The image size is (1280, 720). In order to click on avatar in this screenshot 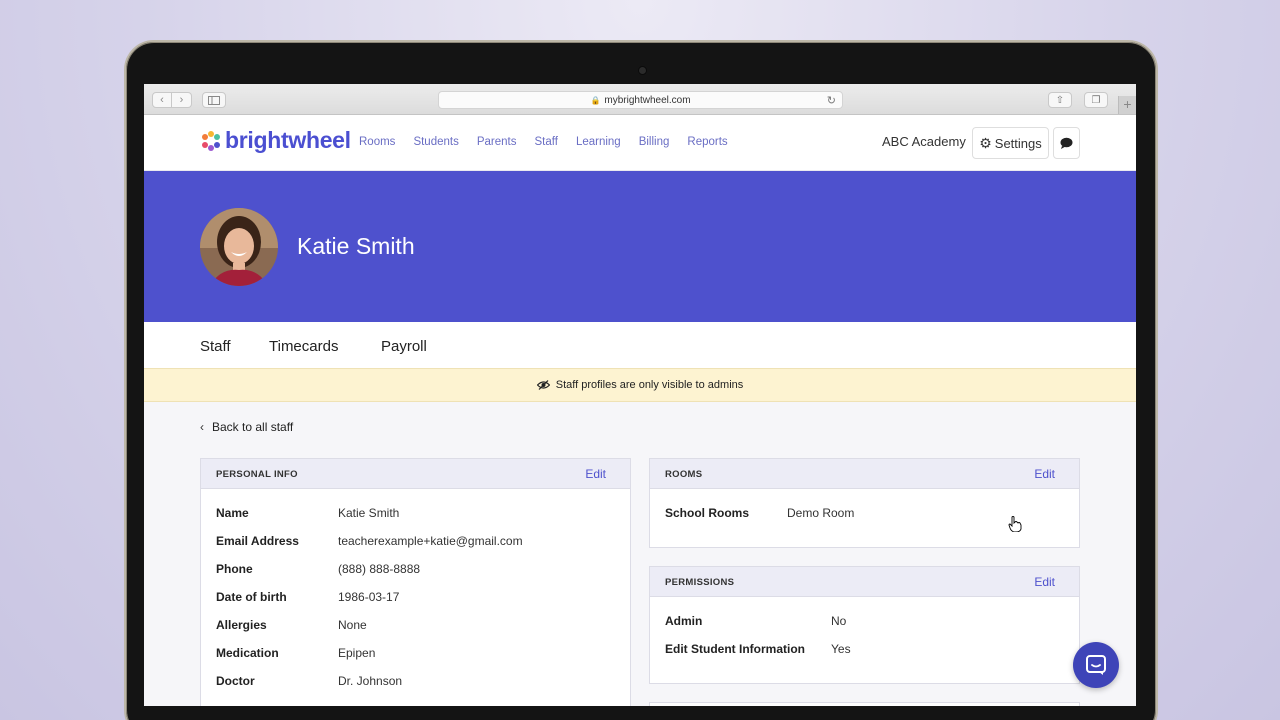, I will do `click(239, 247)`.